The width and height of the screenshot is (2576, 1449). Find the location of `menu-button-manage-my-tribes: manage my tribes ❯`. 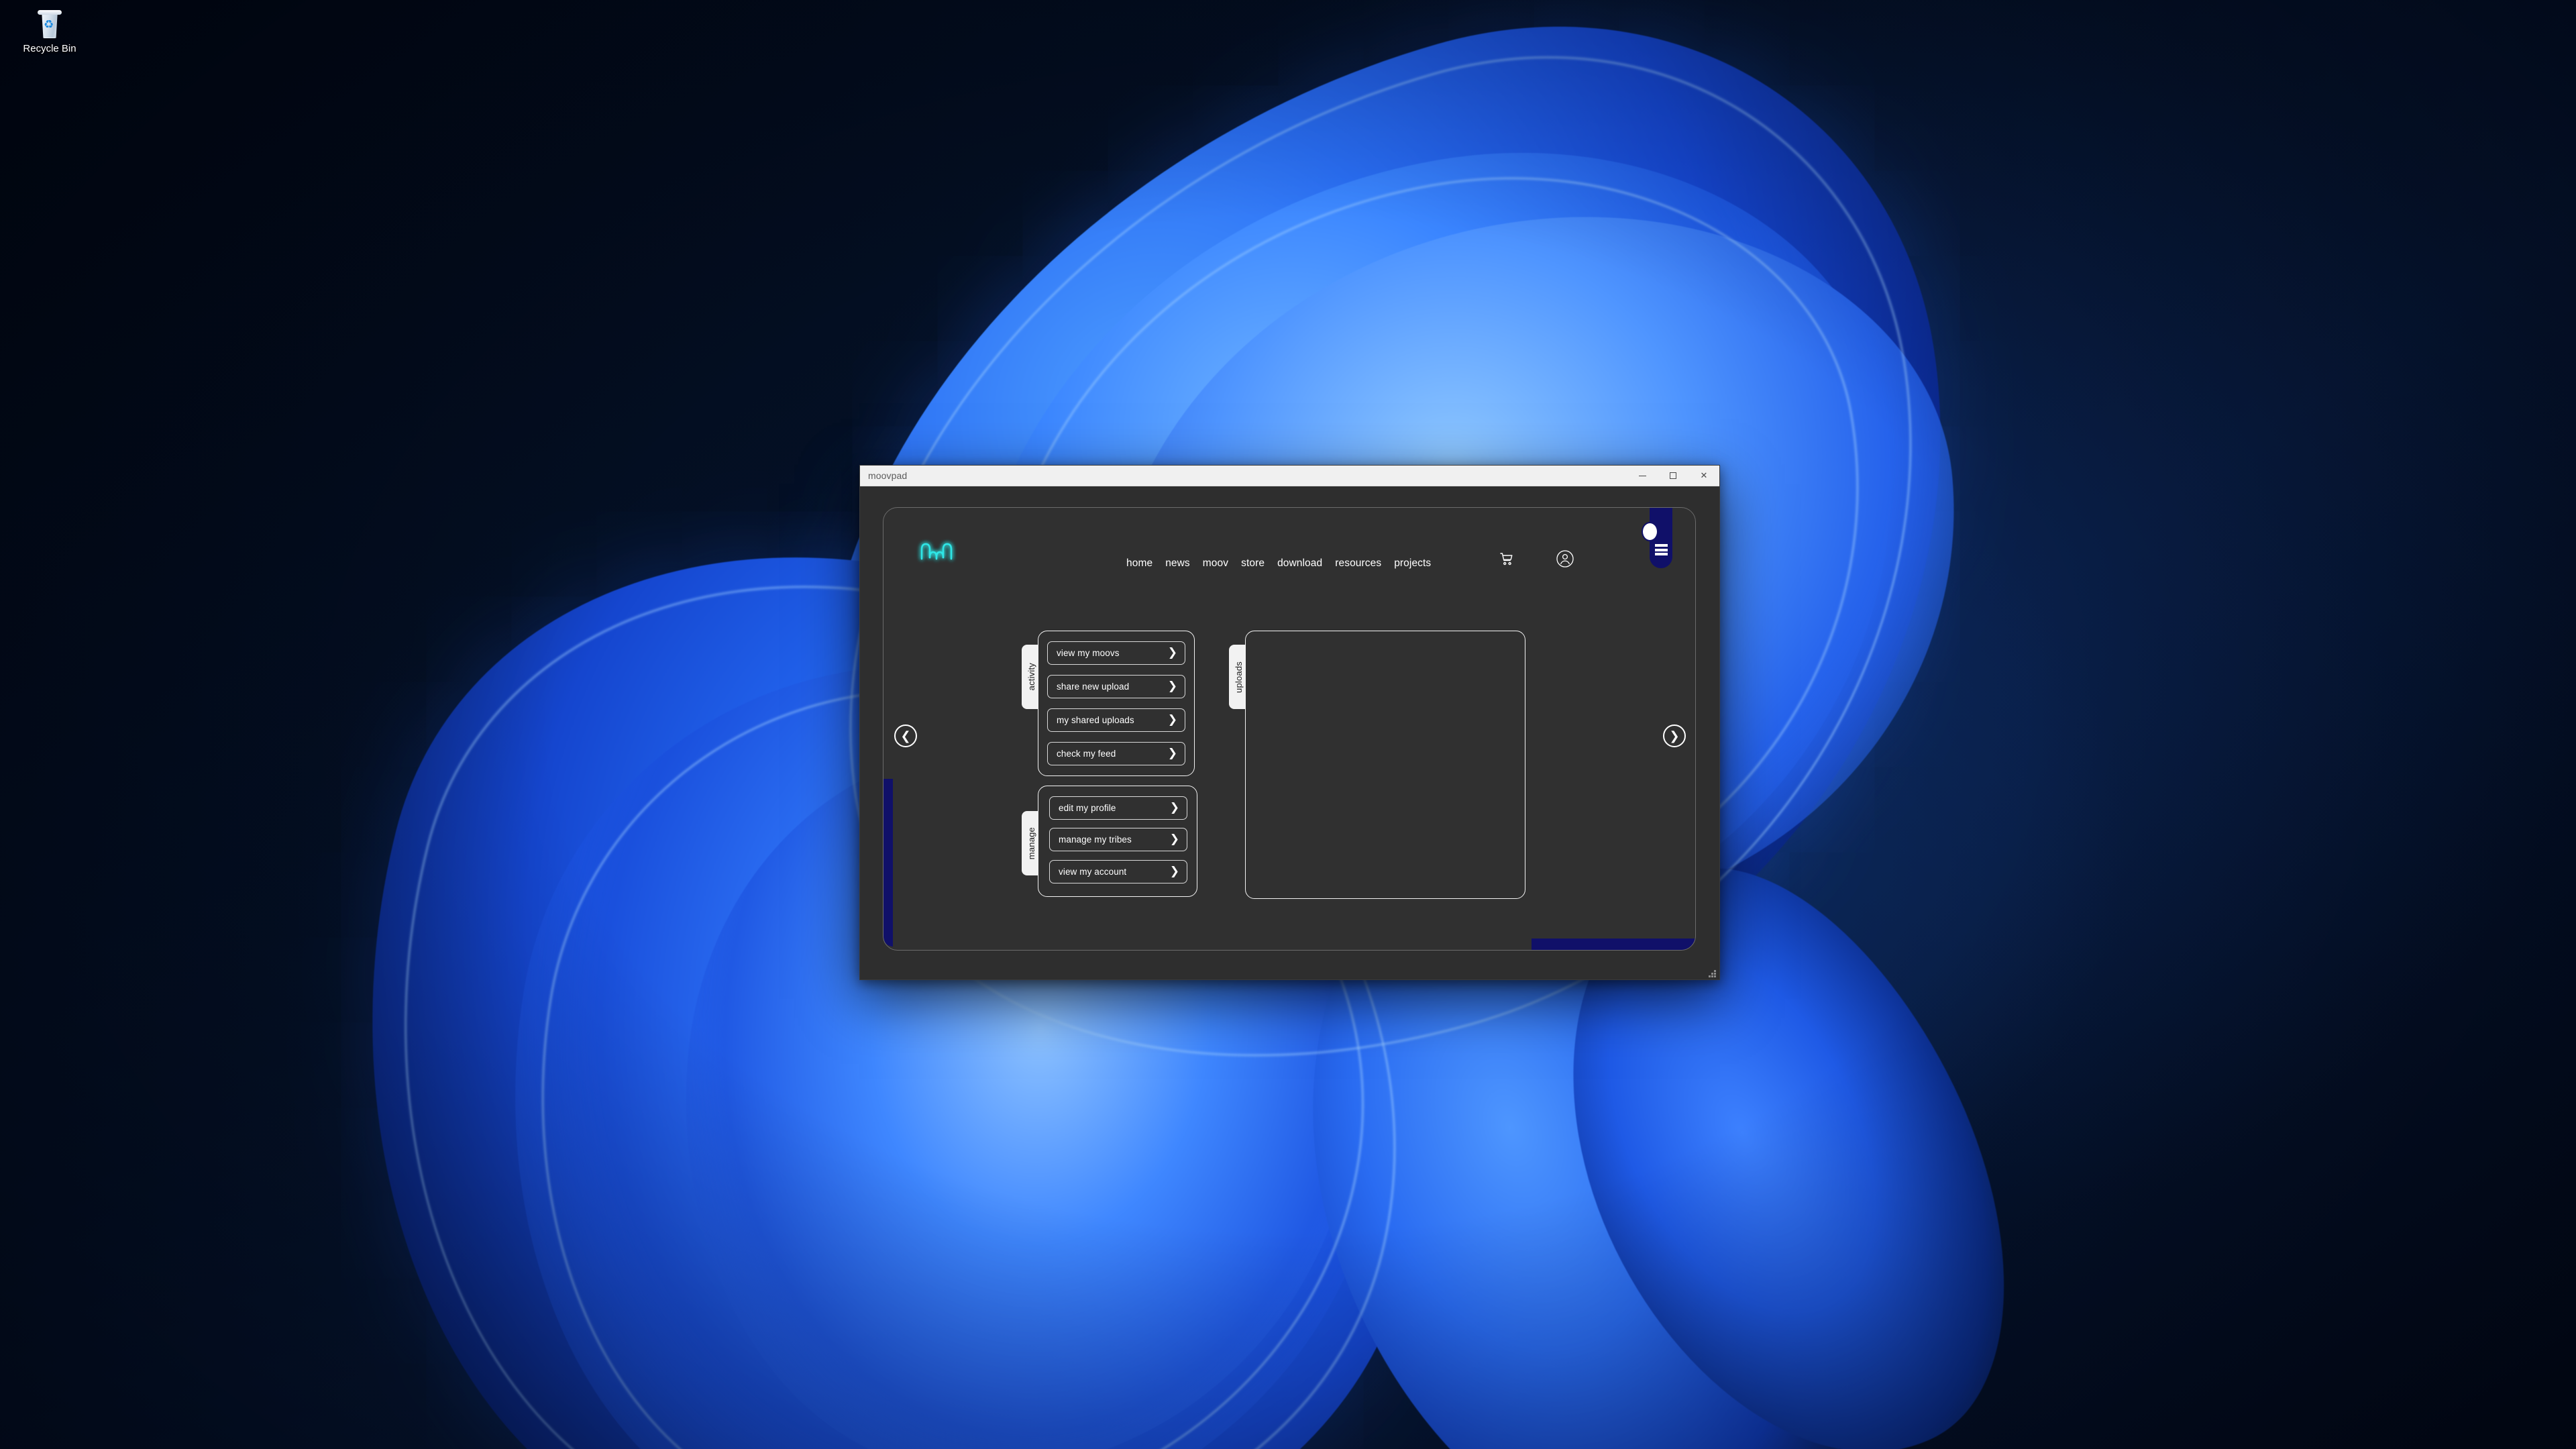

menu-button-manage-my-tribes: manage my tribes ❯ is located at coordinates (1118, 839).